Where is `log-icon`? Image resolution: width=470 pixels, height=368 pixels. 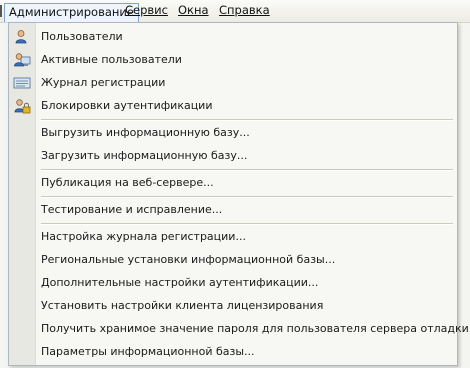 log-icon is located at coordinates (22, 83).